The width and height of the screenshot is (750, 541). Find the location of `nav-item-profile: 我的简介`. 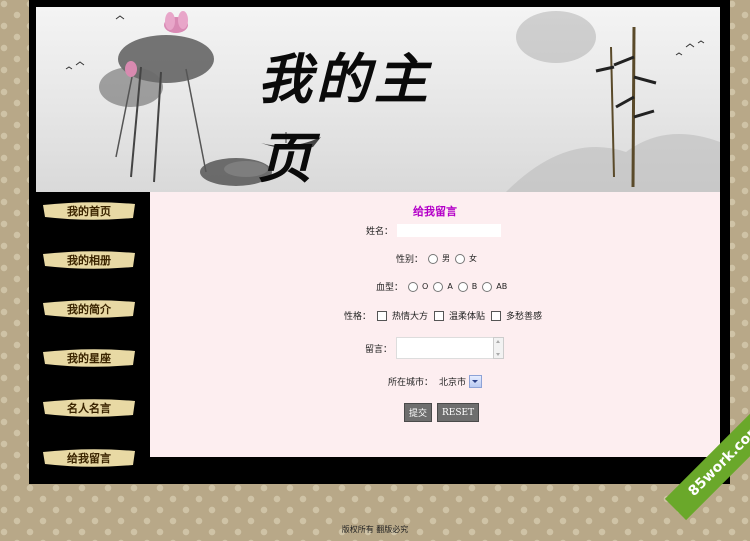

nav-item-profile: 我的简介 is located at coordinates (89, 309).